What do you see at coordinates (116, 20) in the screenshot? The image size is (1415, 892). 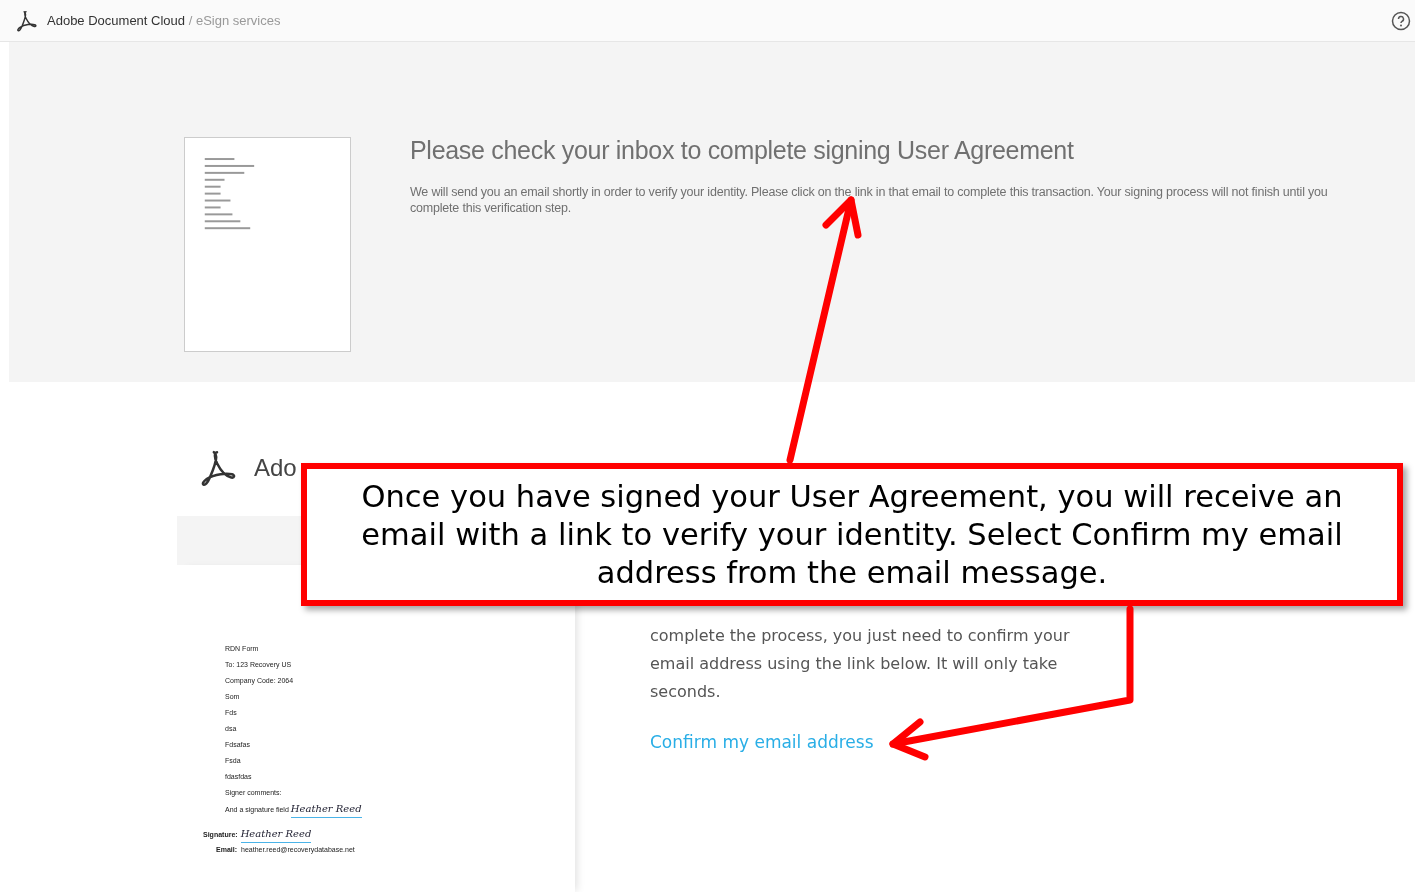 I see `app-title: Adobe Document Cloud` at bounding box center [116, 20].